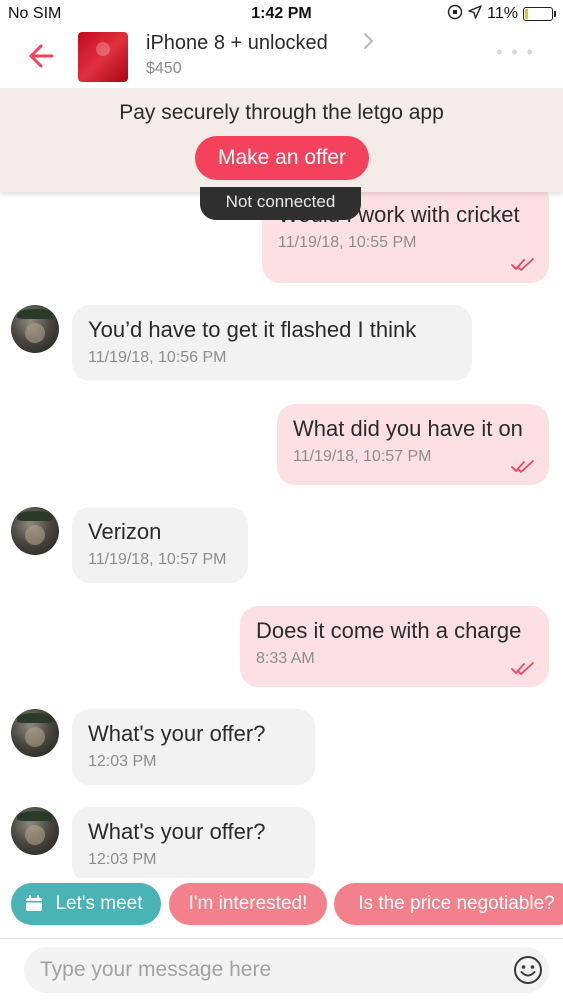 The height and width of the screenshot is (1000, 563). What do you see at coordinates (539, 14) in the screenshot?
I see `battery-icon` at bounding box center [539, 14].